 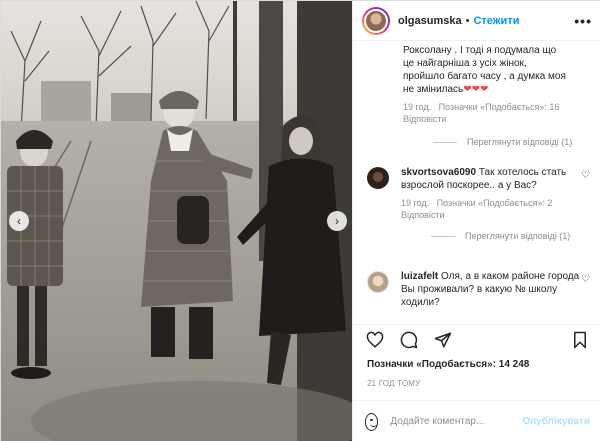 I want to click on add-comment-bar: Опублікувати, so click(x=476, y=420).